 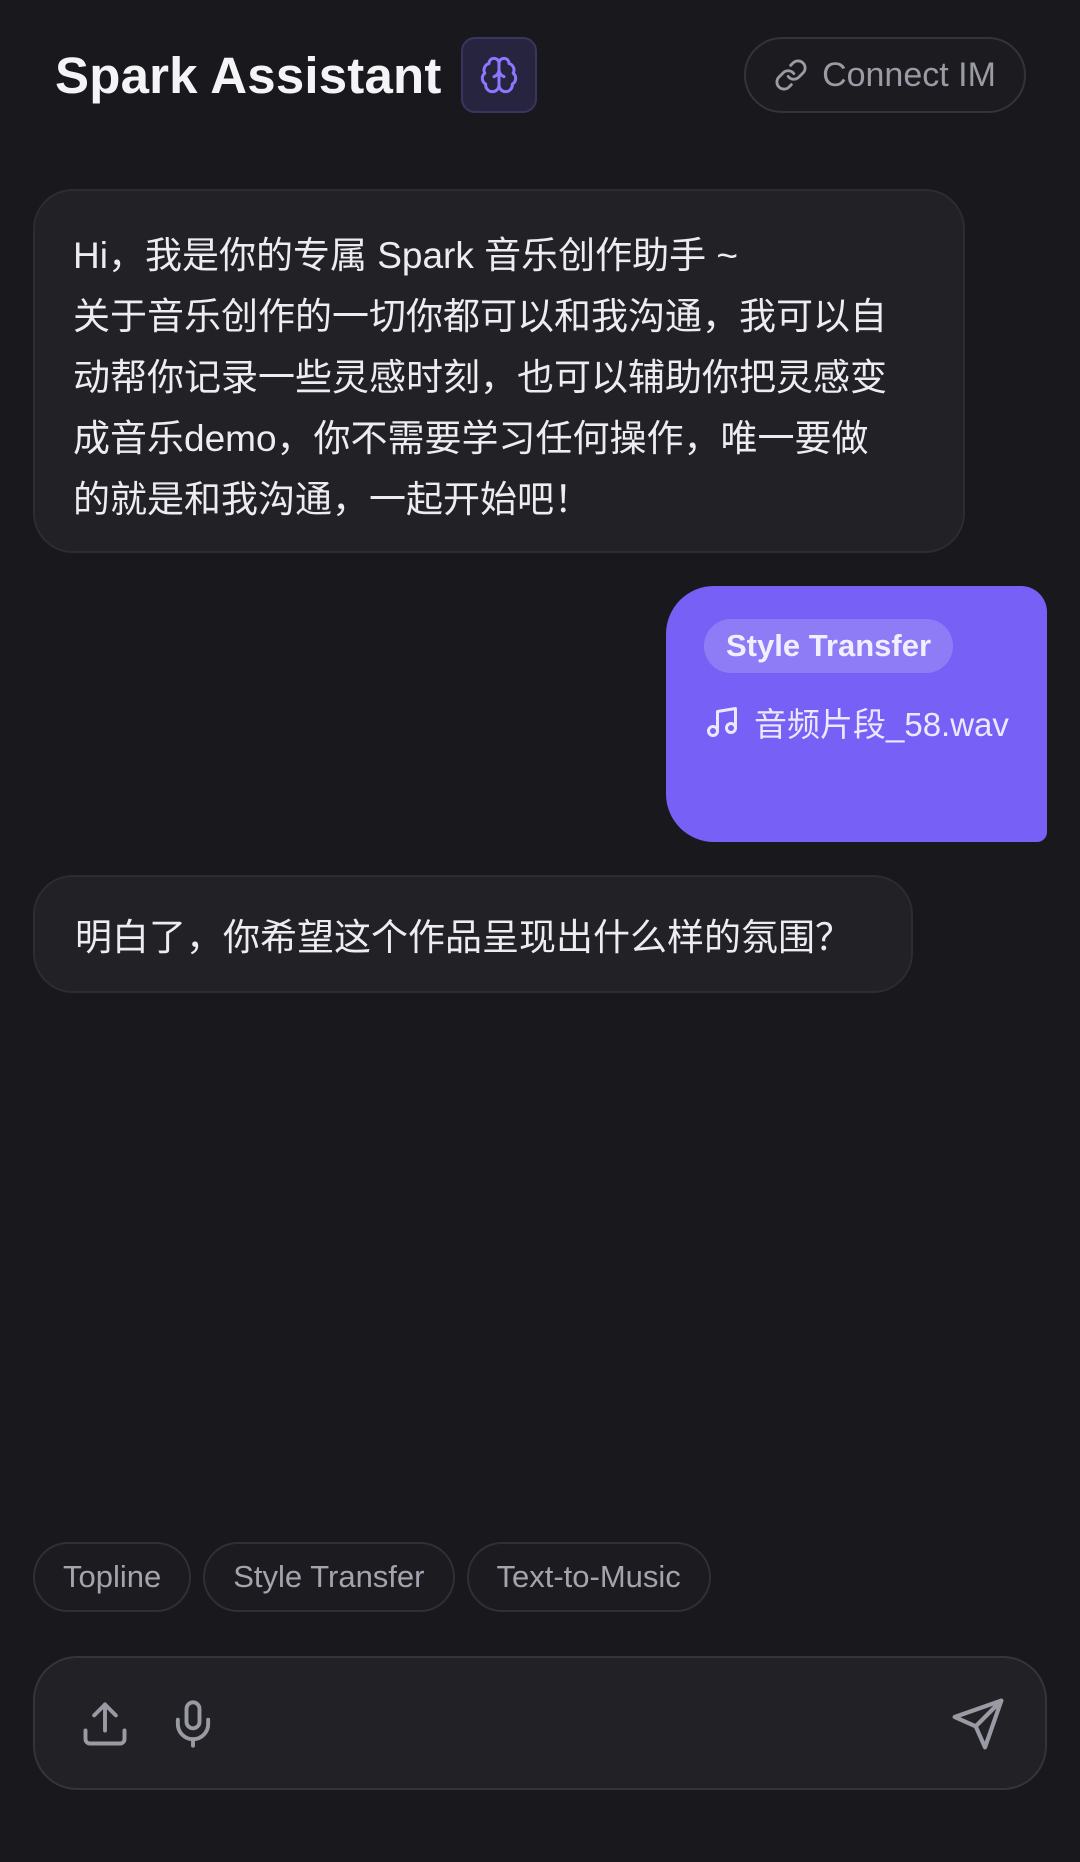 I want to click on message-line: Hi，我是你的专属 Spark 音乐创作助手 ~, so click(x=406, y=255).